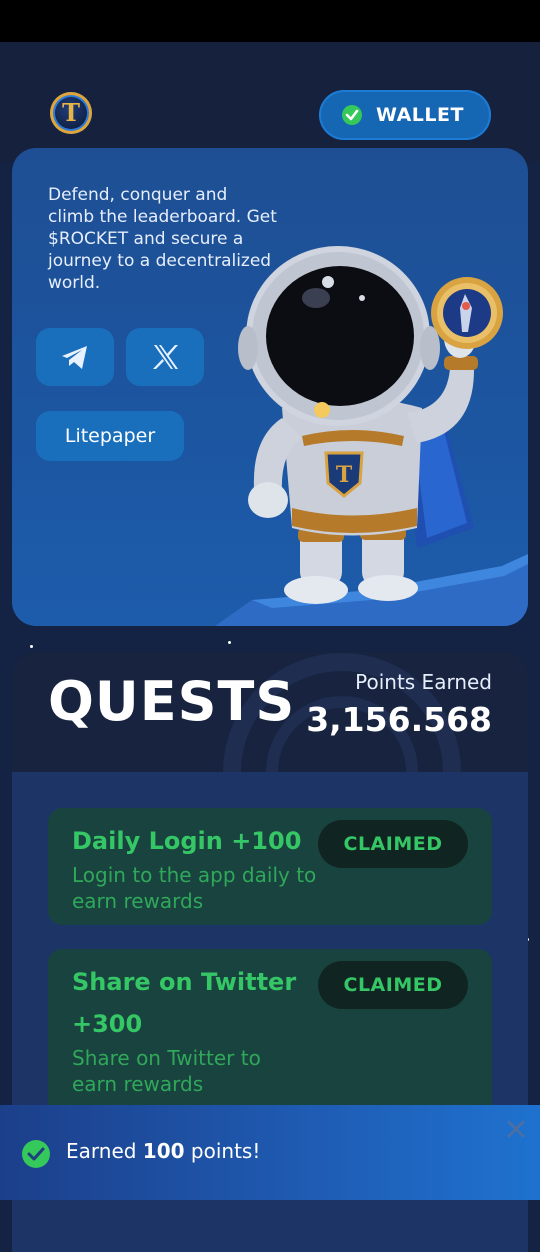 Image resolution: width=540 pixels, height=1252 pixels. I want to click on quest-title: Share on Twitter, so click(184, 982).